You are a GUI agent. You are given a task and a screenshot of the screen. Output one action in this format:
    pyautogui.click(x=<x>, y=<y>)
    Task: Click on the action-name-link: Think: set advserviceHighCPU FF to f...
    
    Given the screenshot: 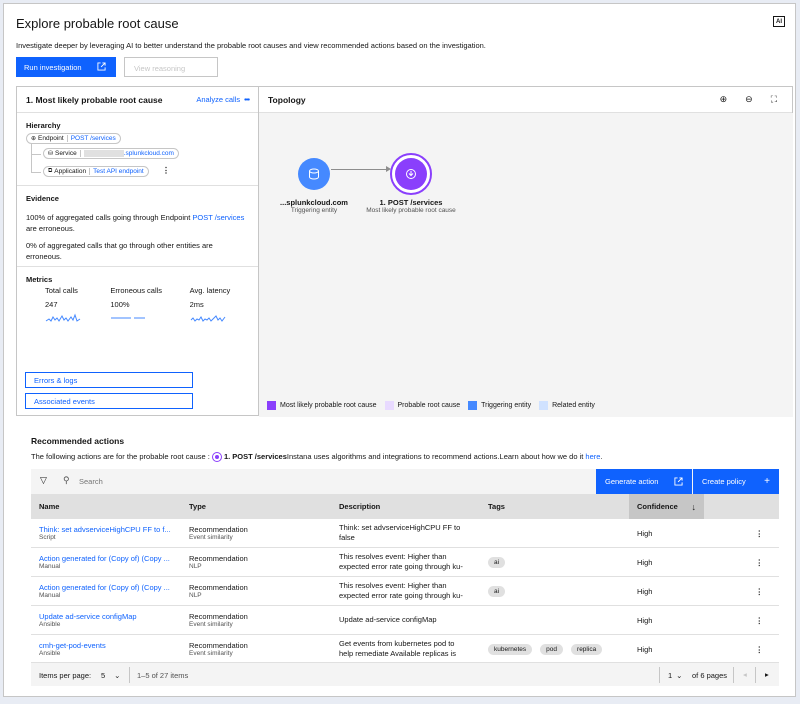 What is the action you would take?
    pyautogui.click(x=110, y=529)
    